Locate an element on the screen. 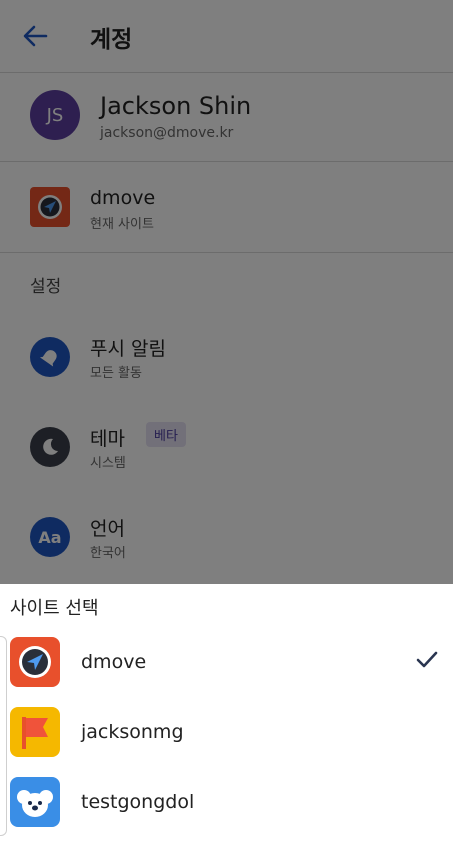 Image resolution: width=453 pixels, height=844 pixels. sheet-title: 사이트 선택 is located at coordinates (54, 608).